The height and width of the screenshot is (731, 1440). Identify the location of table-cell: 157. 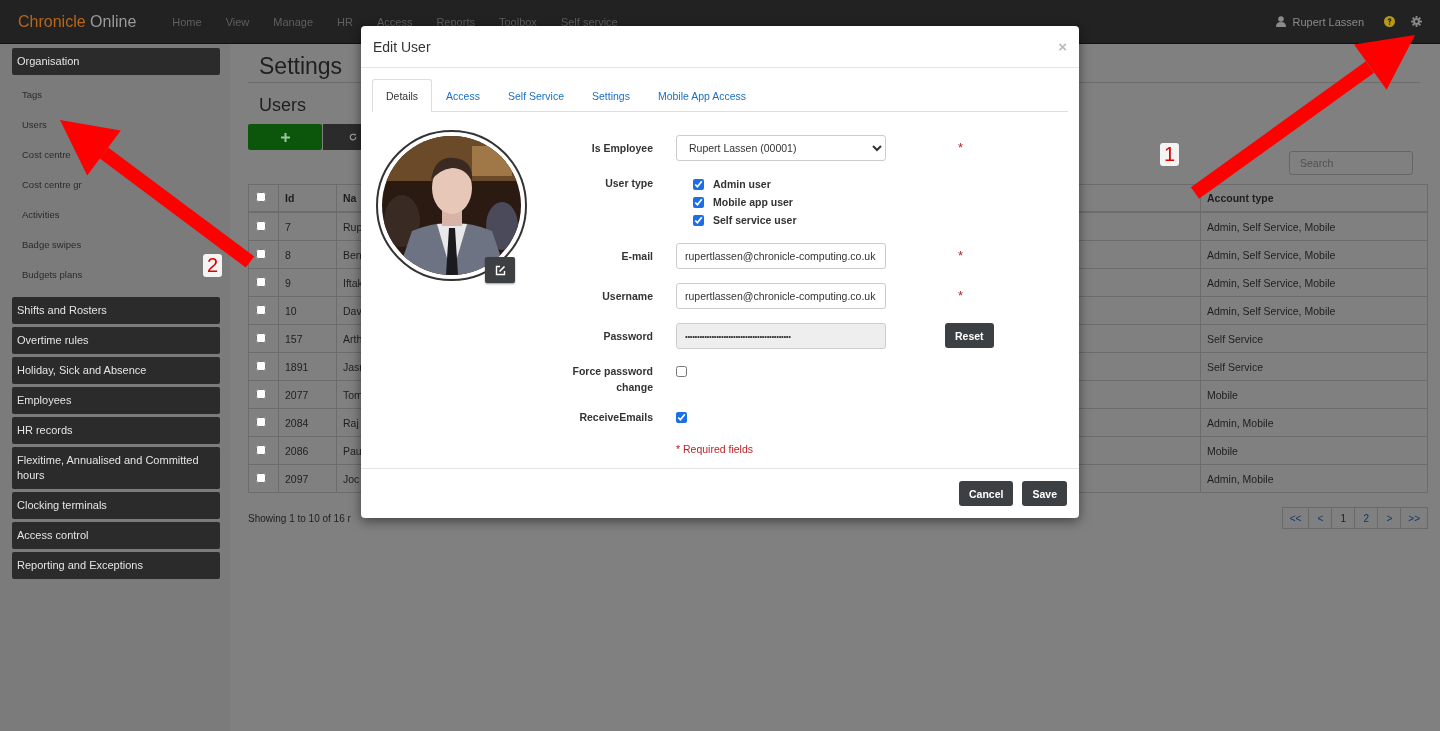
(294, 338).